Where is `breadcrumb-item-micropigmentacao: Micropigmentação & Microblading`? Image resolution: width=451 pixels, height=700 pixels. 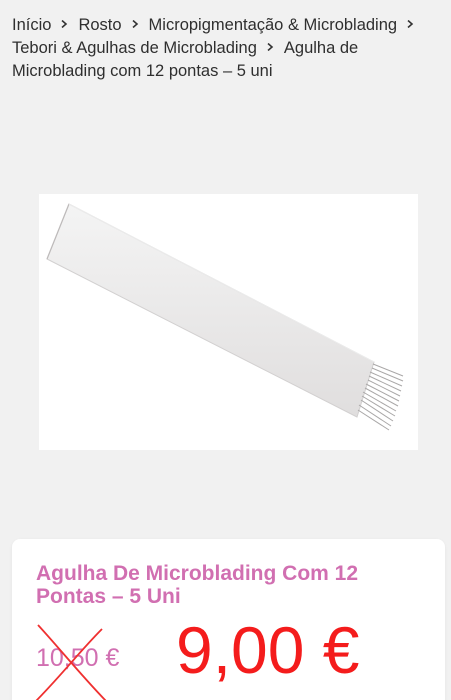 breadcrumb-item-micropigmentacao: Micropigmentação & Microblading is located at coordinates (273, 25).